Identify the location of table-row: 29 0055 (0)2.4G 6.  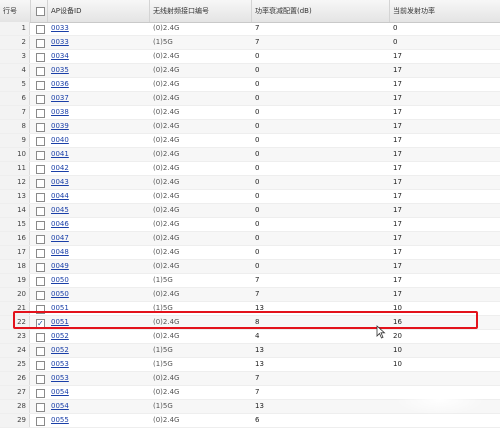
(250, 421).